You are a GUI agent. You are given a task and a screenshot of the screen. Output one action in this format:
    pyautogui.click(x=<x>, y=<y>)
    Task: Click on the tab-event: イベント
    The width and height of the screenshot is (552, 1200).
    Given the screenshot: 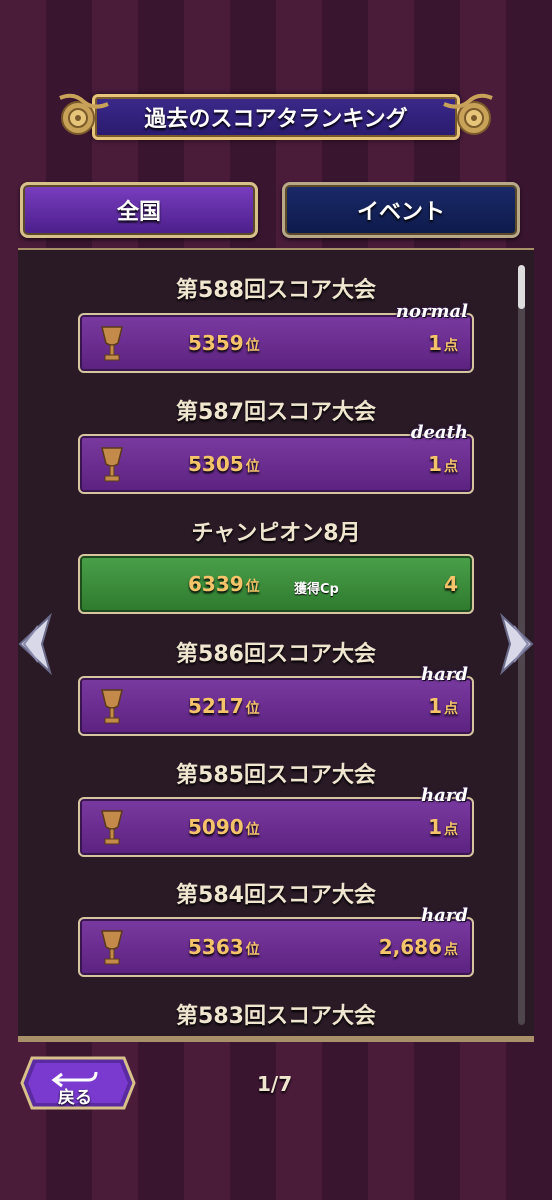 What is the action you would take?
    pyautogui.click(x=401, y=210)
    